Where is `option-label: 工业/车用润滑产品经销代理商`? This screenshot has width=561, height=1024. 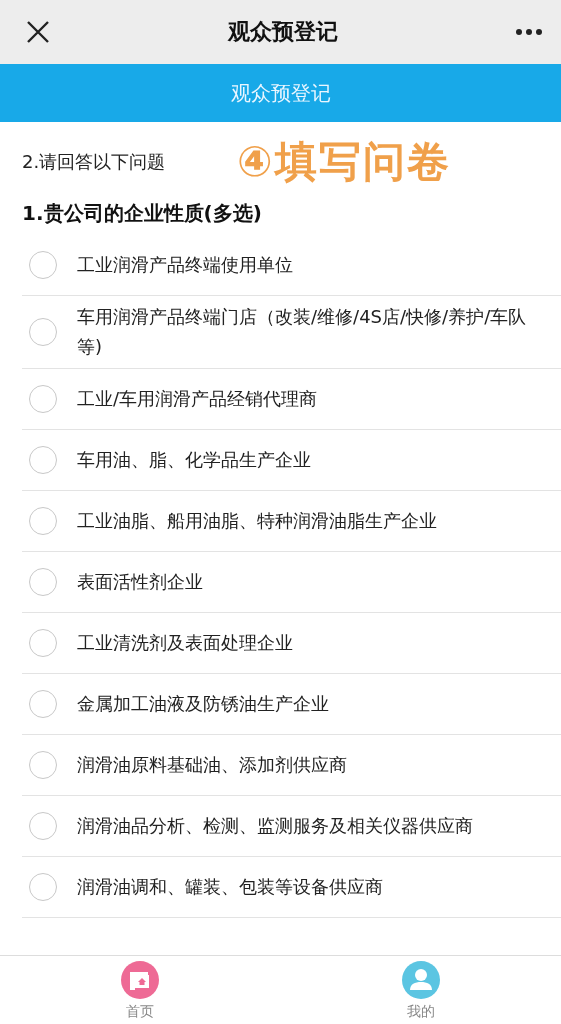 option-label: 工业/车用润滑产品经销代理商 is located at coordinates (207, 399).